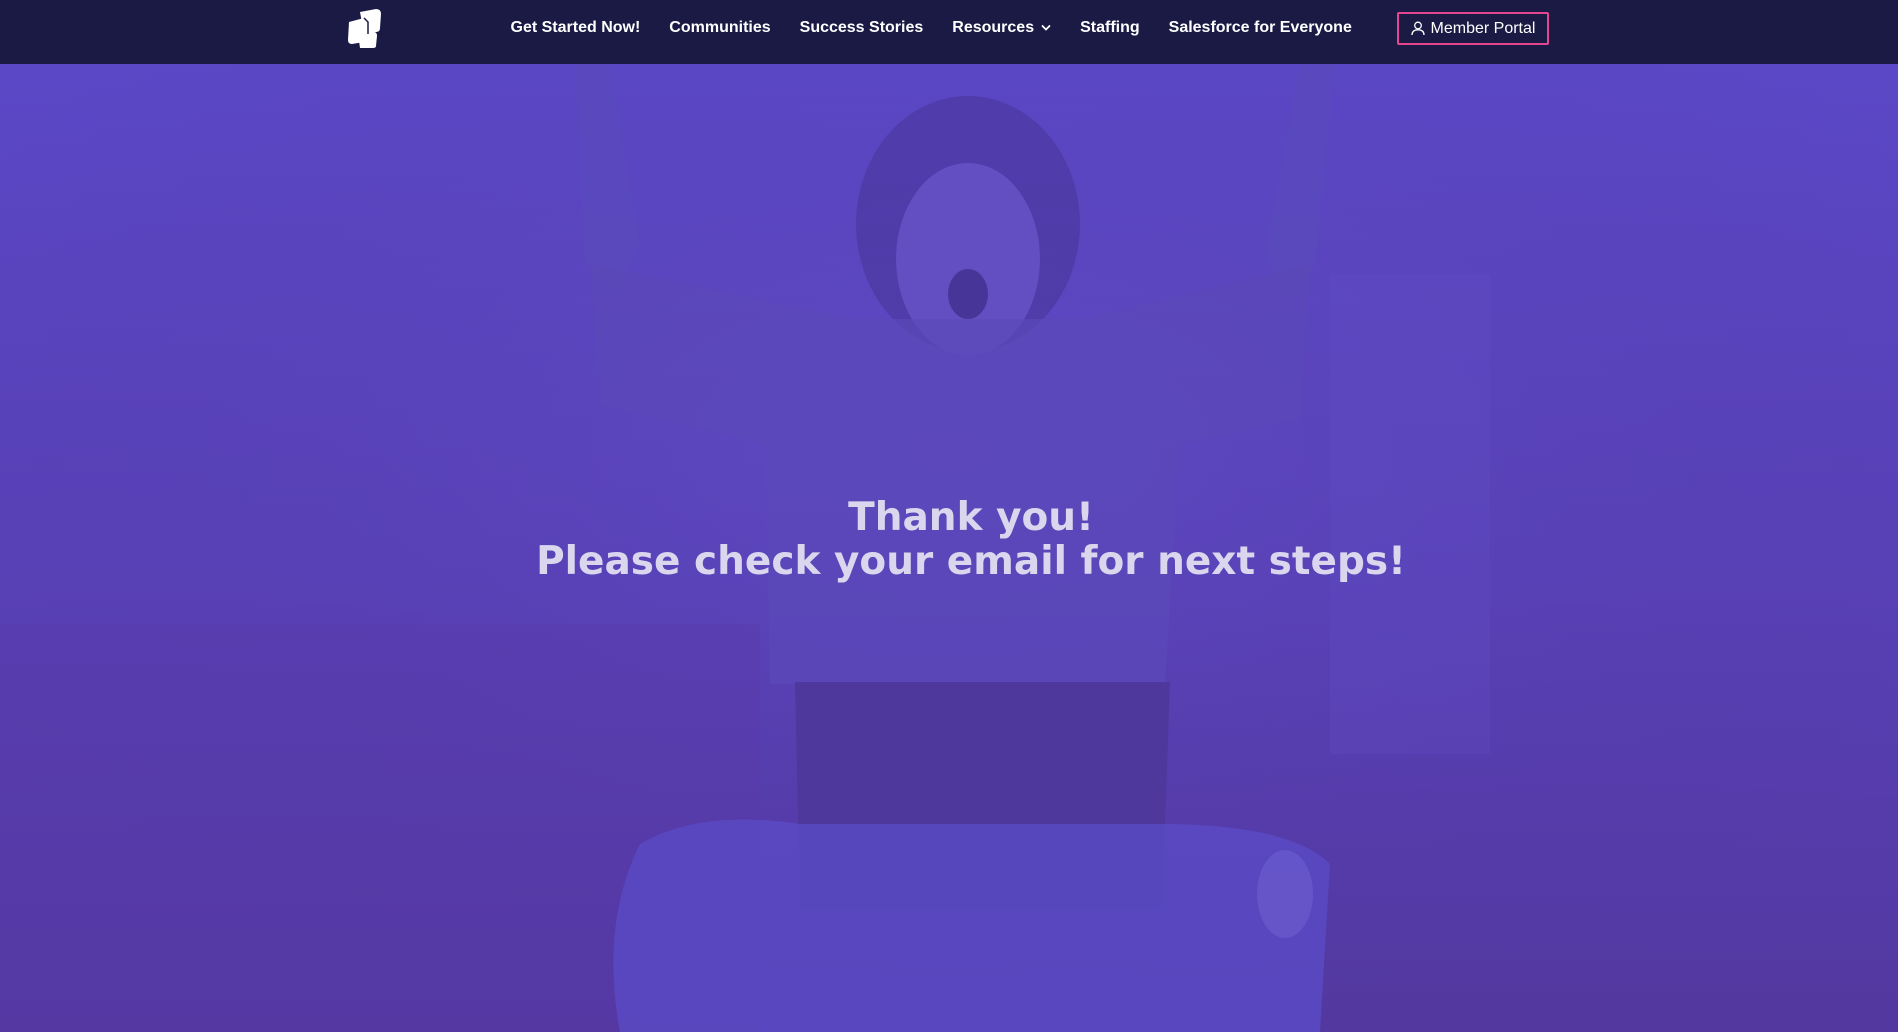 This screenshot has width=1898, height=1032. Describe the element at coordinates (720, 28) in the screenshot. I see `nav-communities: Communities` at that location.